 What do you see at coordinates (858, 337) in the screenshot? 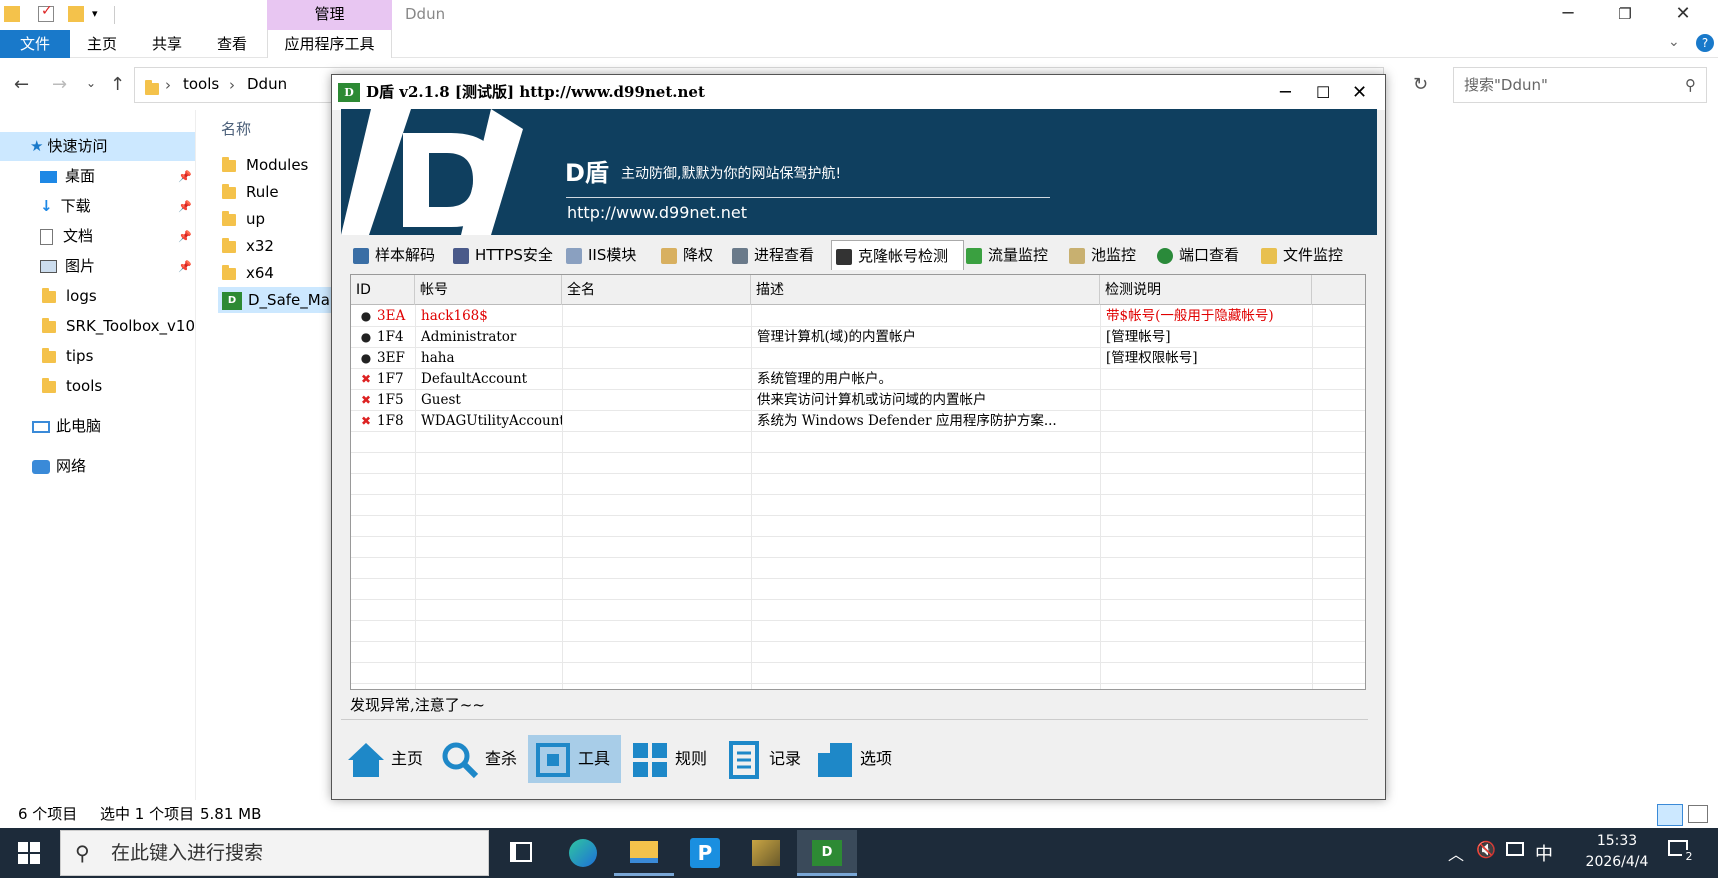
I see `table-row: ● 1F4 Administrator 管理计算机(域)的内置帐户 [管理帐号]` at bounding box center [858, 337].